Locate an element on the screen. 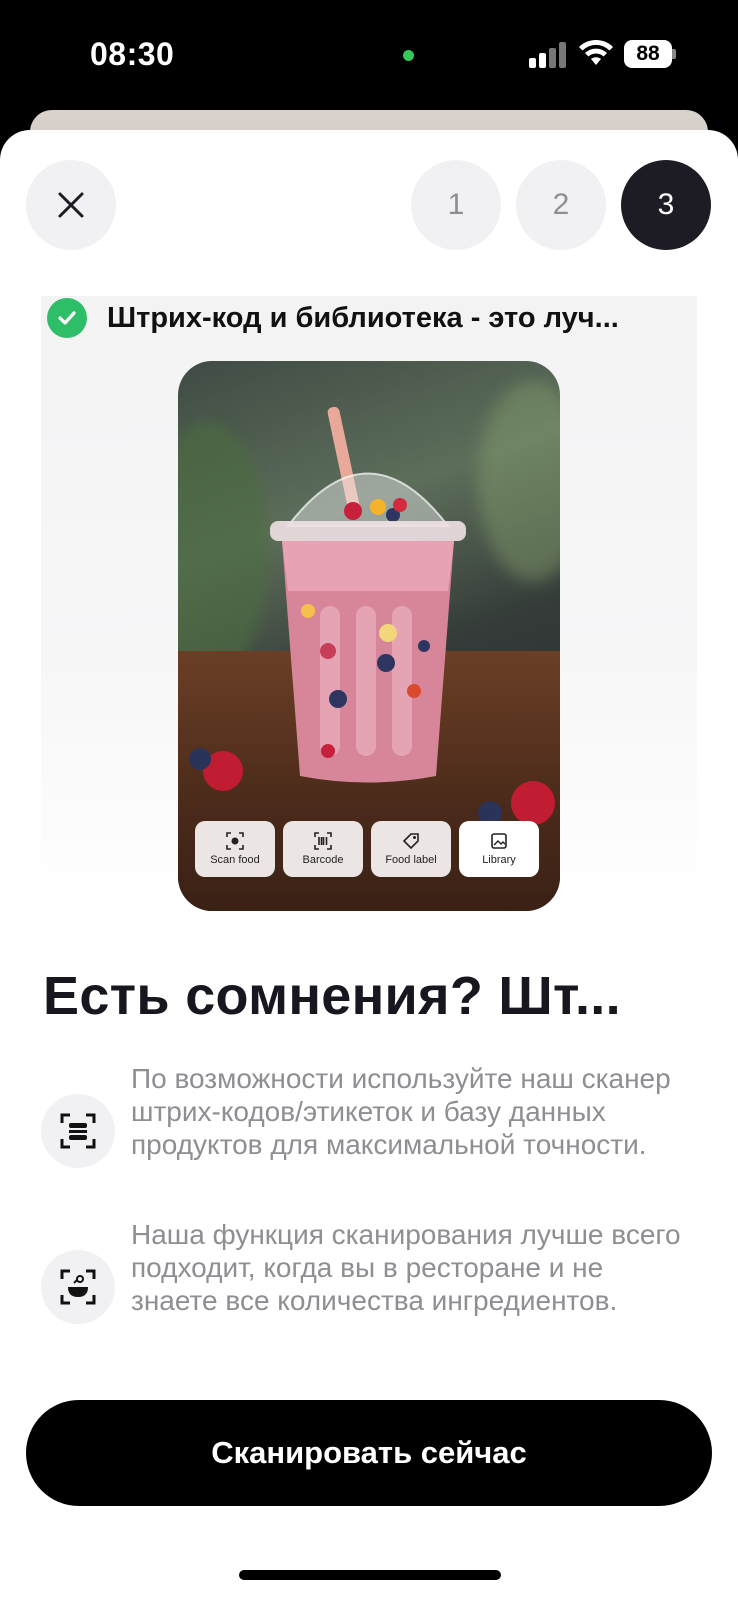  barcode-label: Barcode is located at coordinates (323, 860).